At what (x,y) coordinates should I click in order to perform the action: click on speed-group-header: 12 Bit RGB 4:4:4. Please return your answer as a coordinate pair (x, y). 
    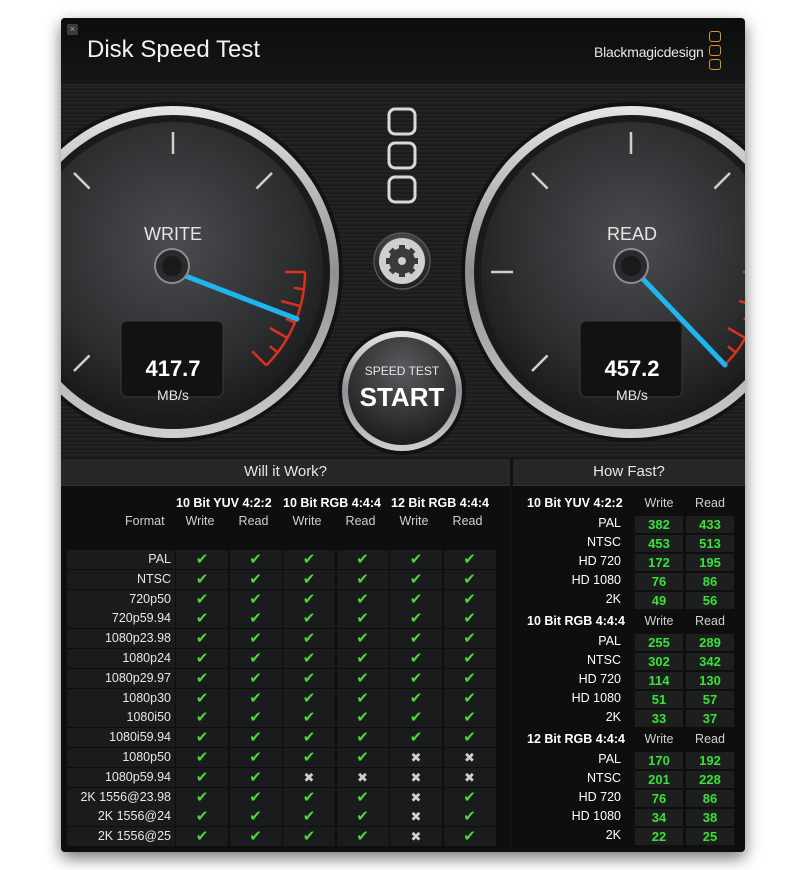
    Looking at the image, I should click on (576, 739).